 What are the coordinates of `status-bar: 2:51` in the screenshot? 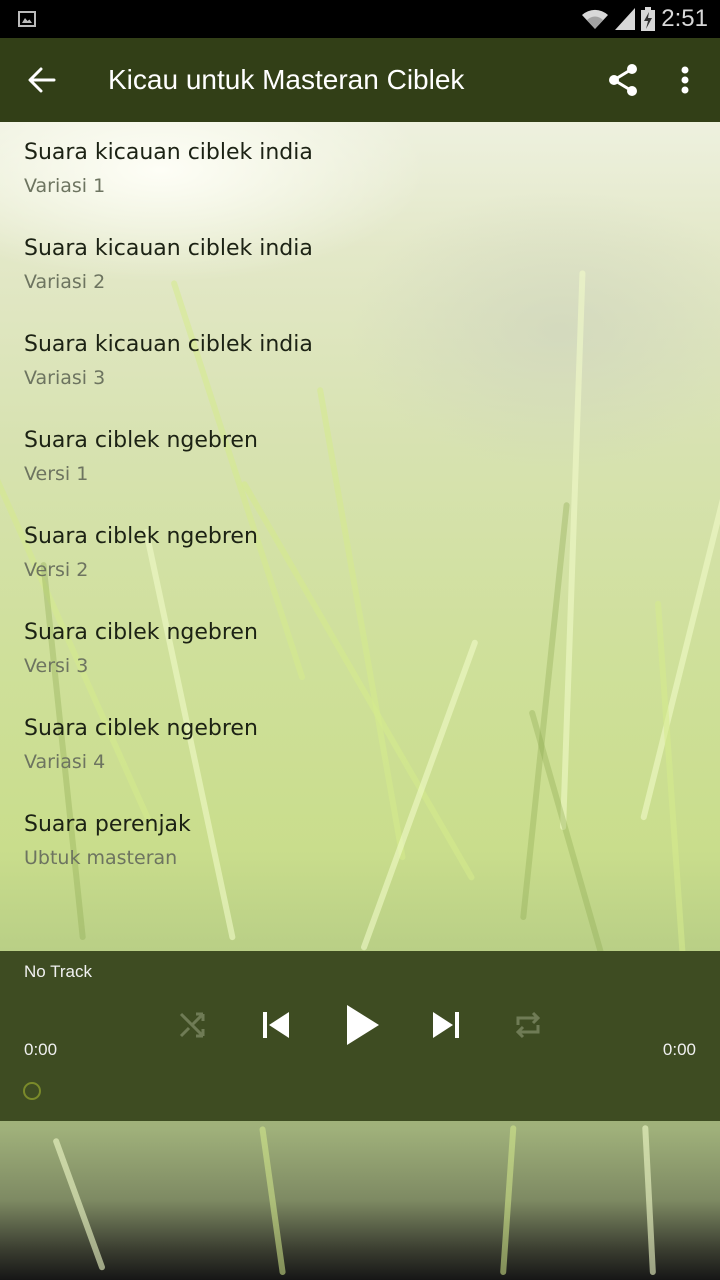 It's located at (360, 19).